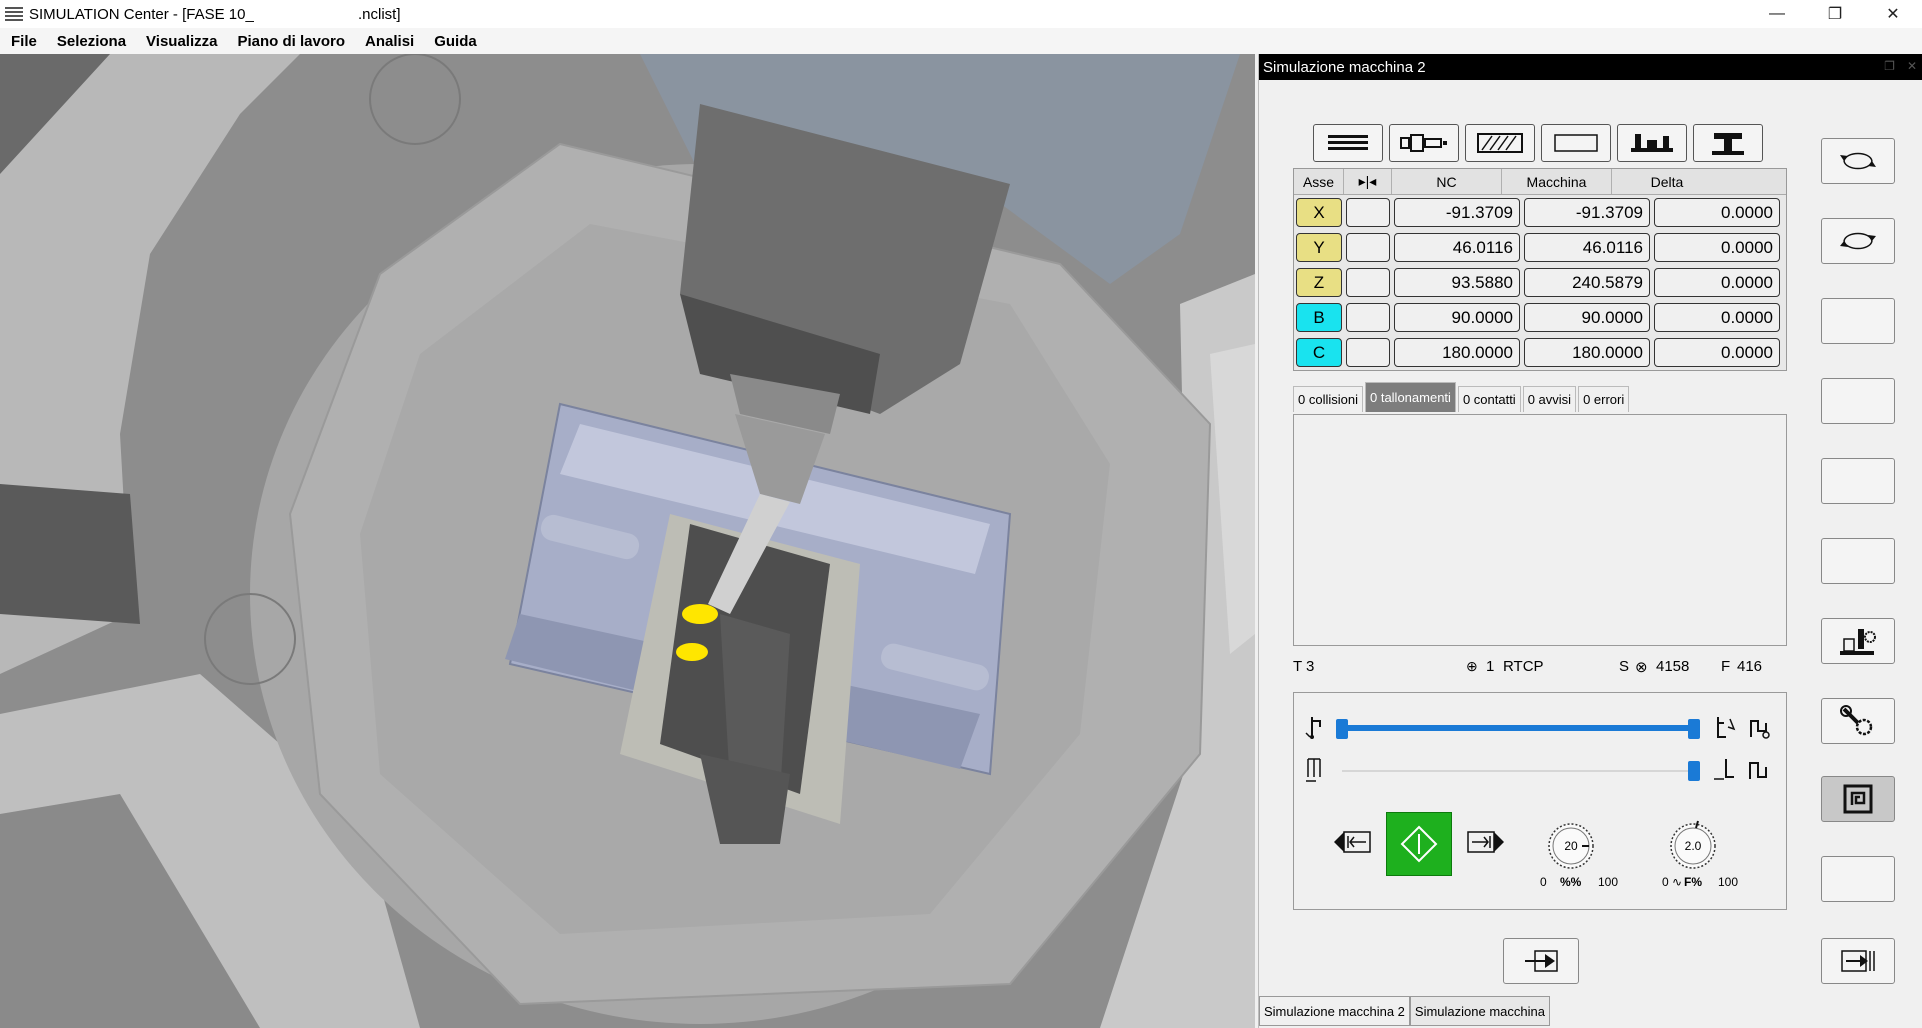 This screenshot has width=1922, height=1028. I want to click on machine-gear-icon, so click(1858, 642).